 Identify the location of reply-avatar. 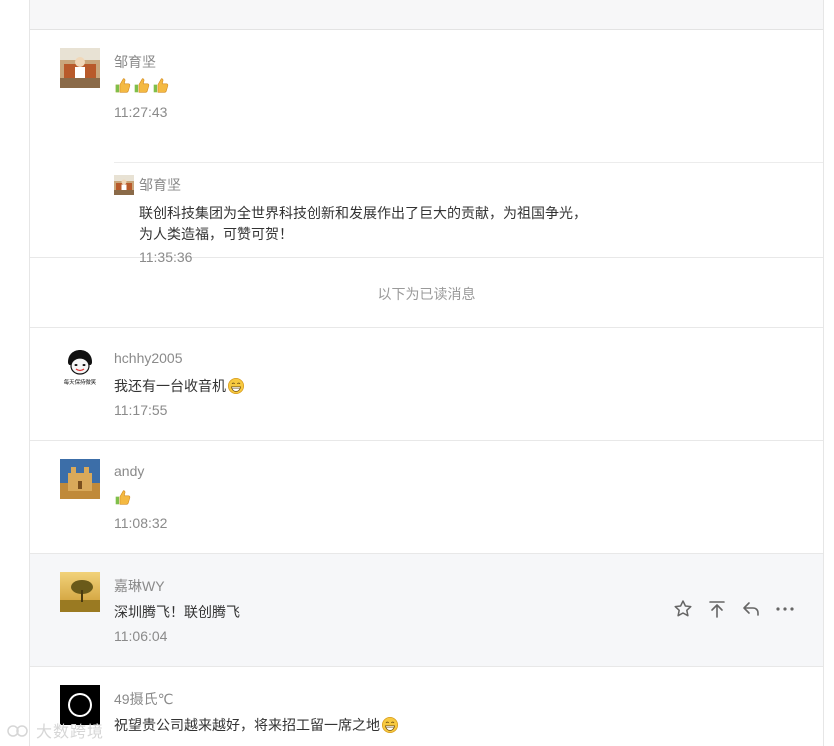
(124, 185).